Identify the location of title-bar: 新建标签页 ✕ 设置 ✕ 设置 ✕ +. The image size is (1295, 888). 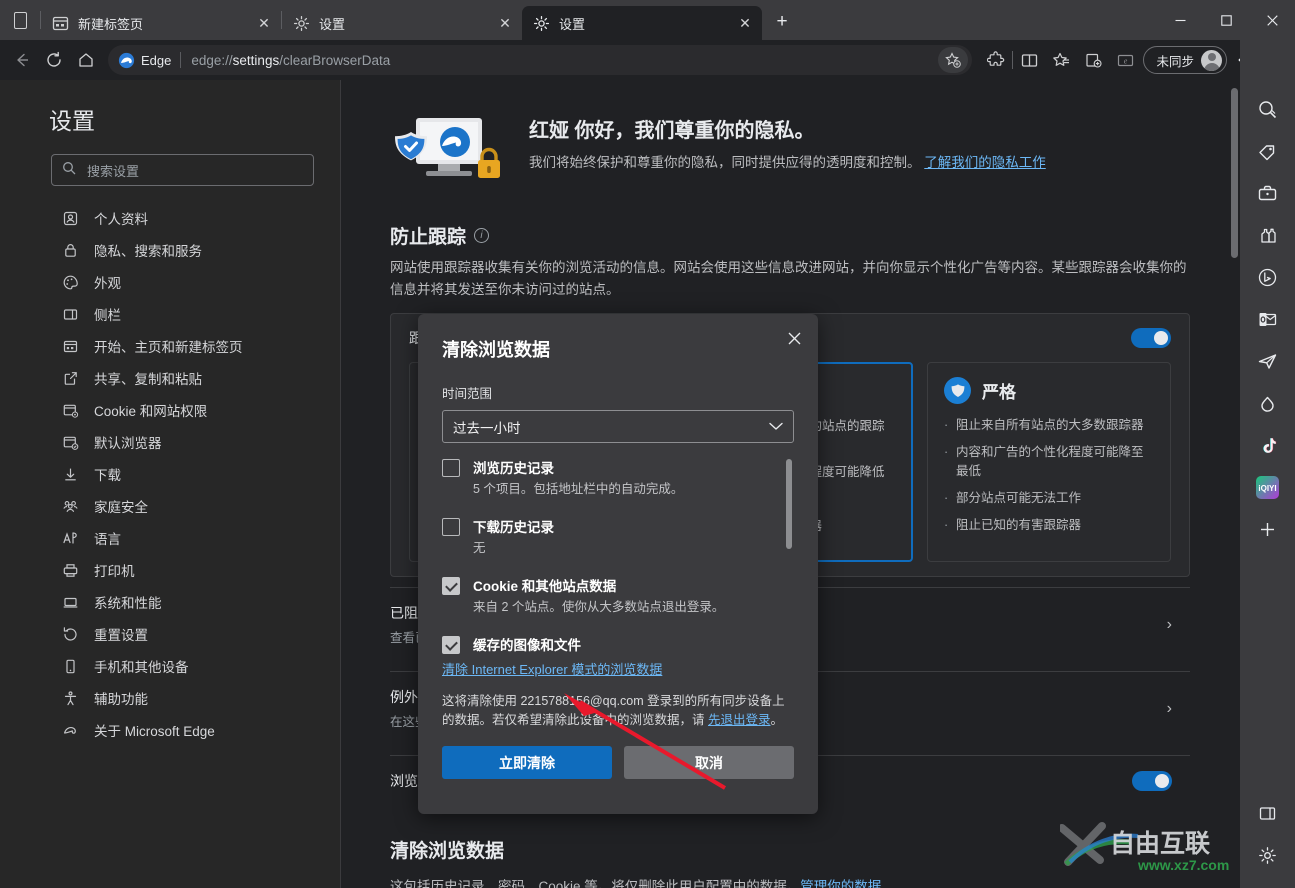
(647, 20).